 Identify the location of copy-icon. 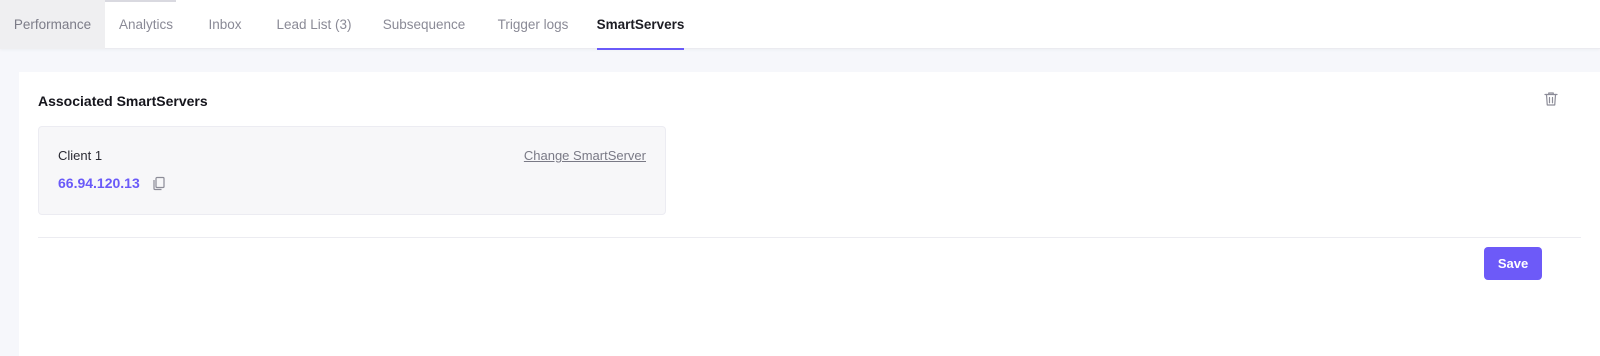
(159, 183).